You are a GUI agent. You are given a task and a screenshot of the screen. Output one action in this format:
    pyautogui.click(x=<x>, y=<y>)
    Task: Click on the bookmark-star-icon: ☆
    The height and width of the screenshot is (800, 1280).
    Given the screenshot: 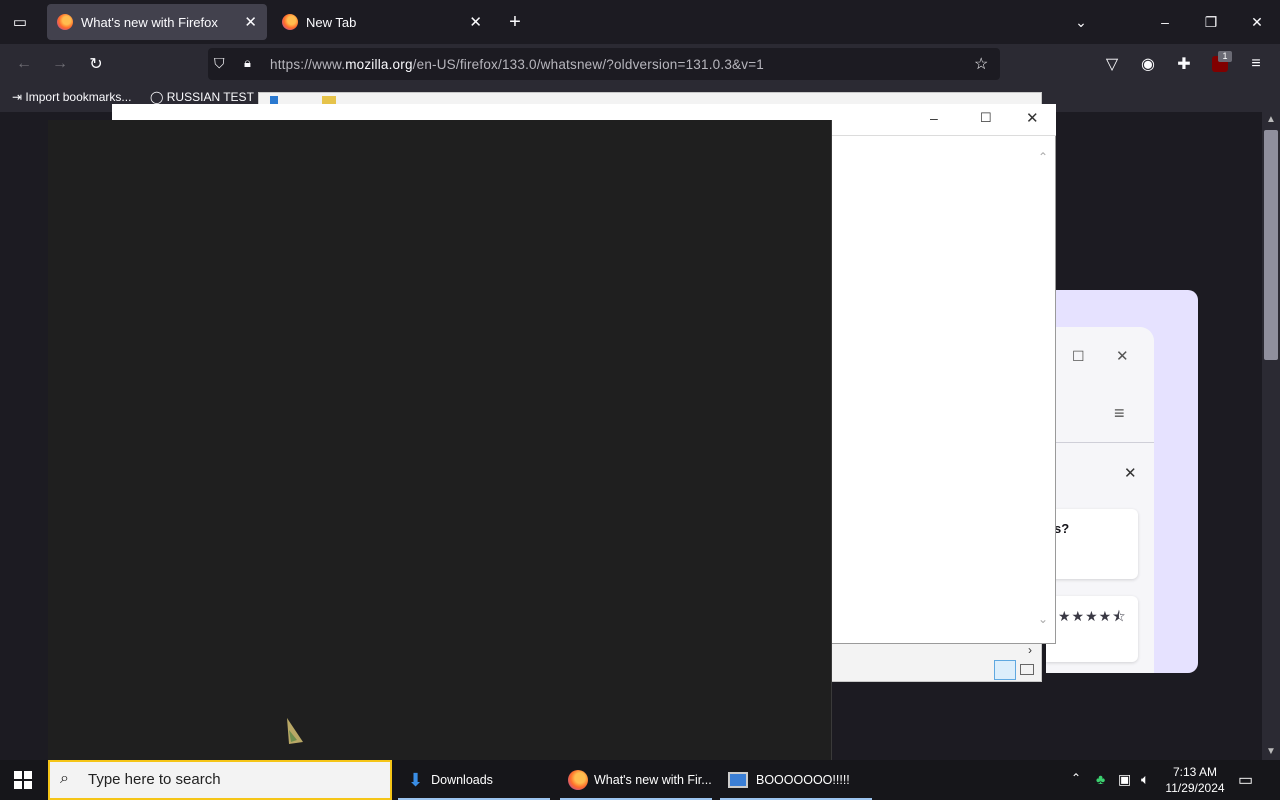 What is the action you would take?
    pyautogui.click(x=981, y=64)
    